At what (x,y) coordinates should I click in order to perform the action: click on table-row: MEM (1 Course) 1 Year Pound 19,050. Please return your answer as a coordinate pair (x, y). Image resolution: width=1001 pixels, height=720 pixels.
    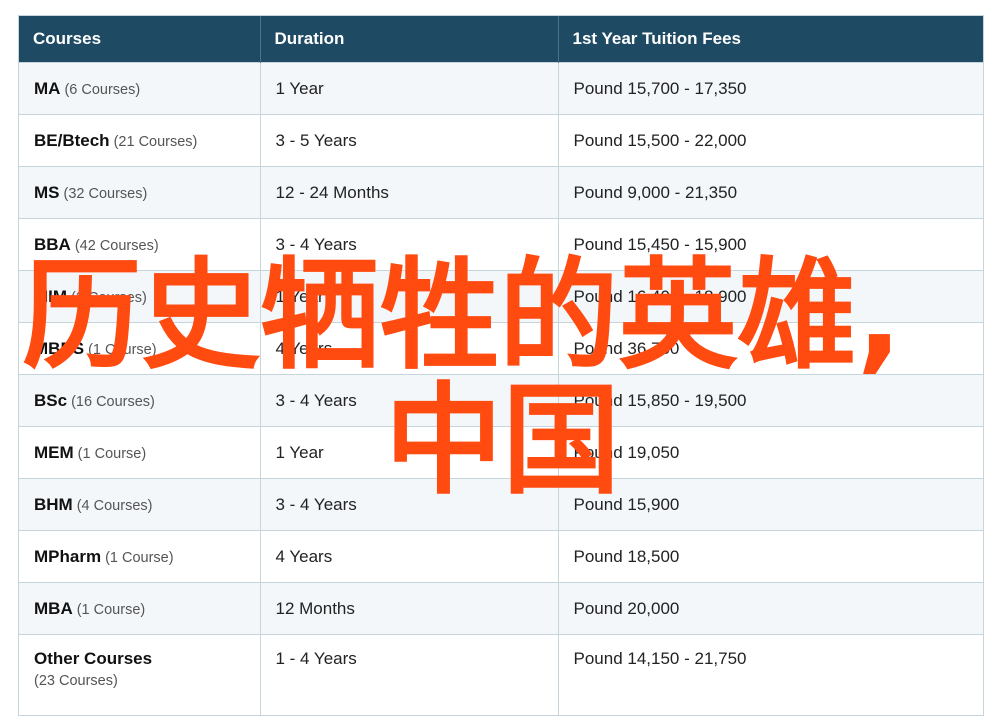
    Looking at the image, I should click on (501, 452).